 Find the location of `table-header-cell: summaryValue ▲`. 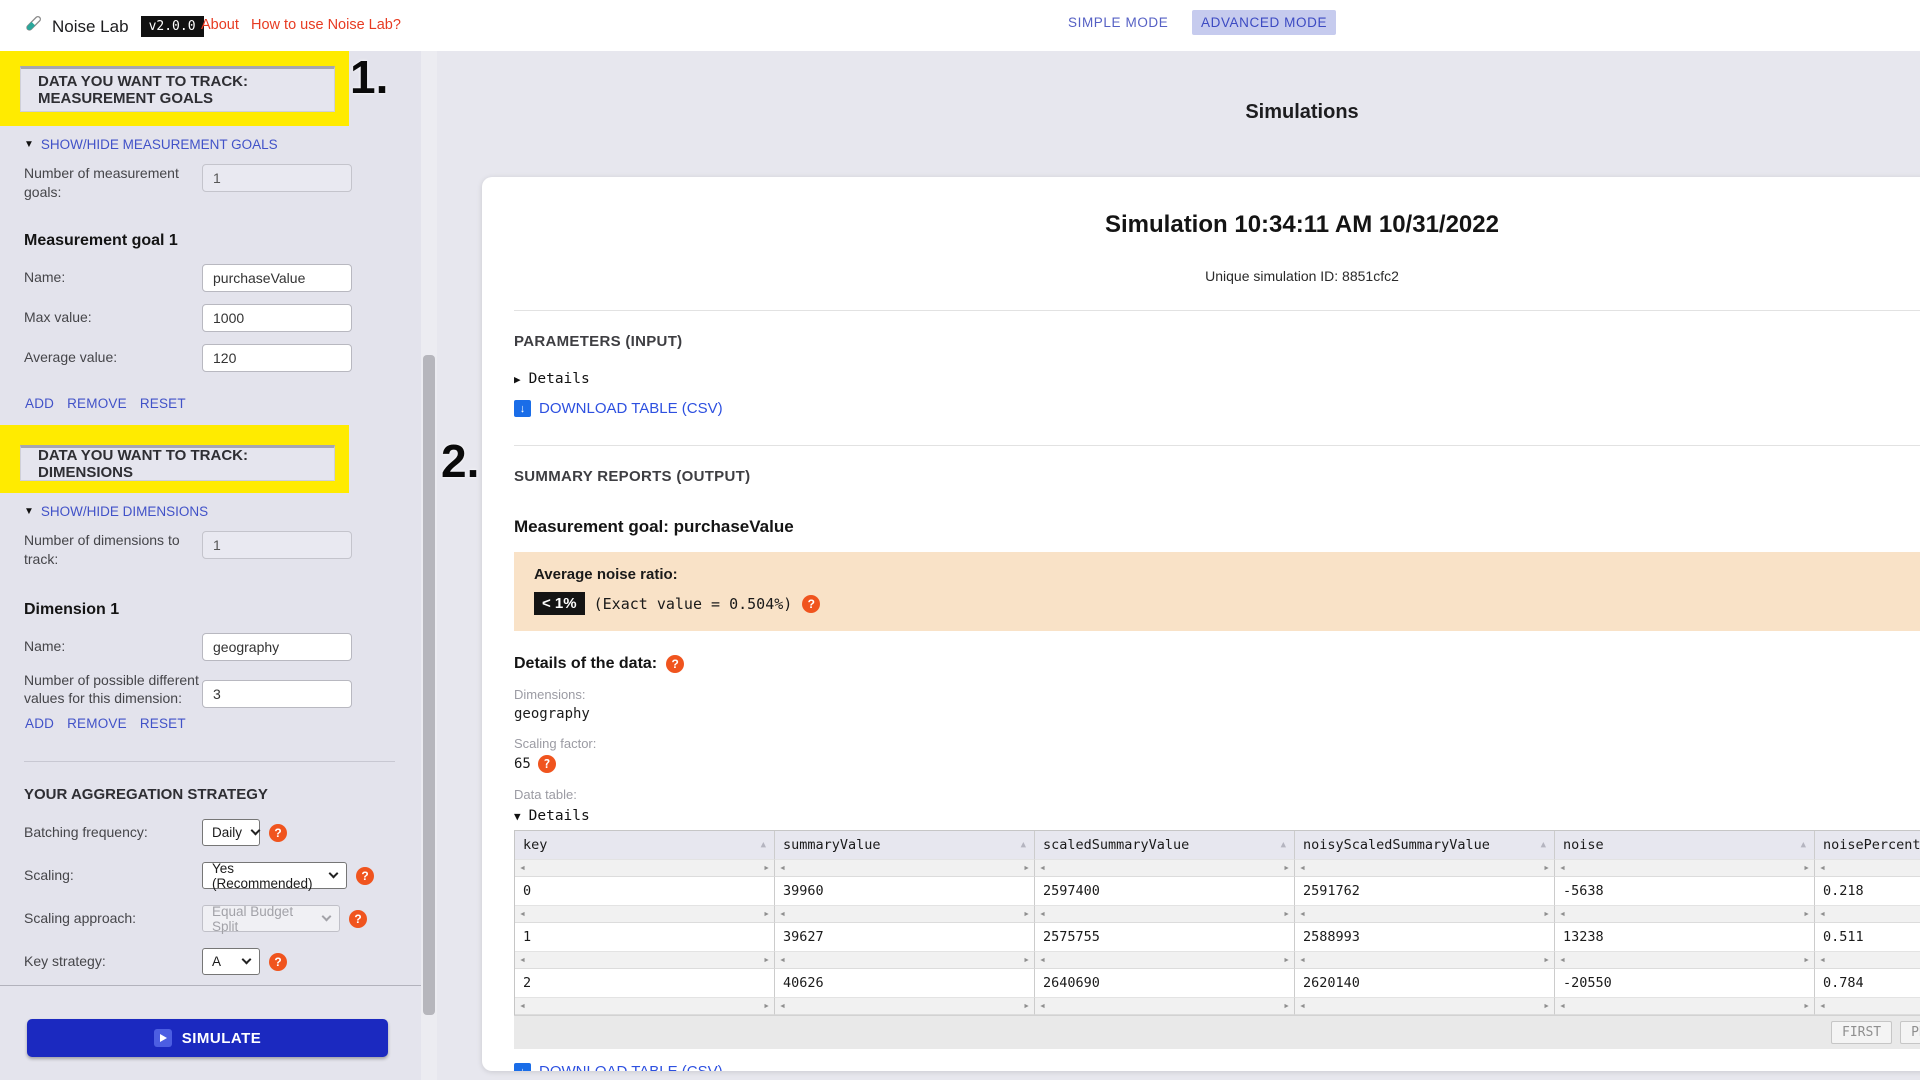

table-header-cell: summaryValue ▲ is located at coordinates (905, 845).